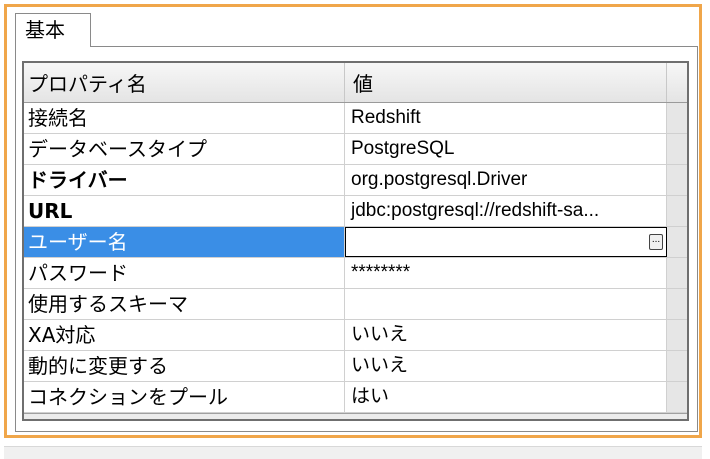  I want to click on property-name: データベースタイプ, so click(184, 149).